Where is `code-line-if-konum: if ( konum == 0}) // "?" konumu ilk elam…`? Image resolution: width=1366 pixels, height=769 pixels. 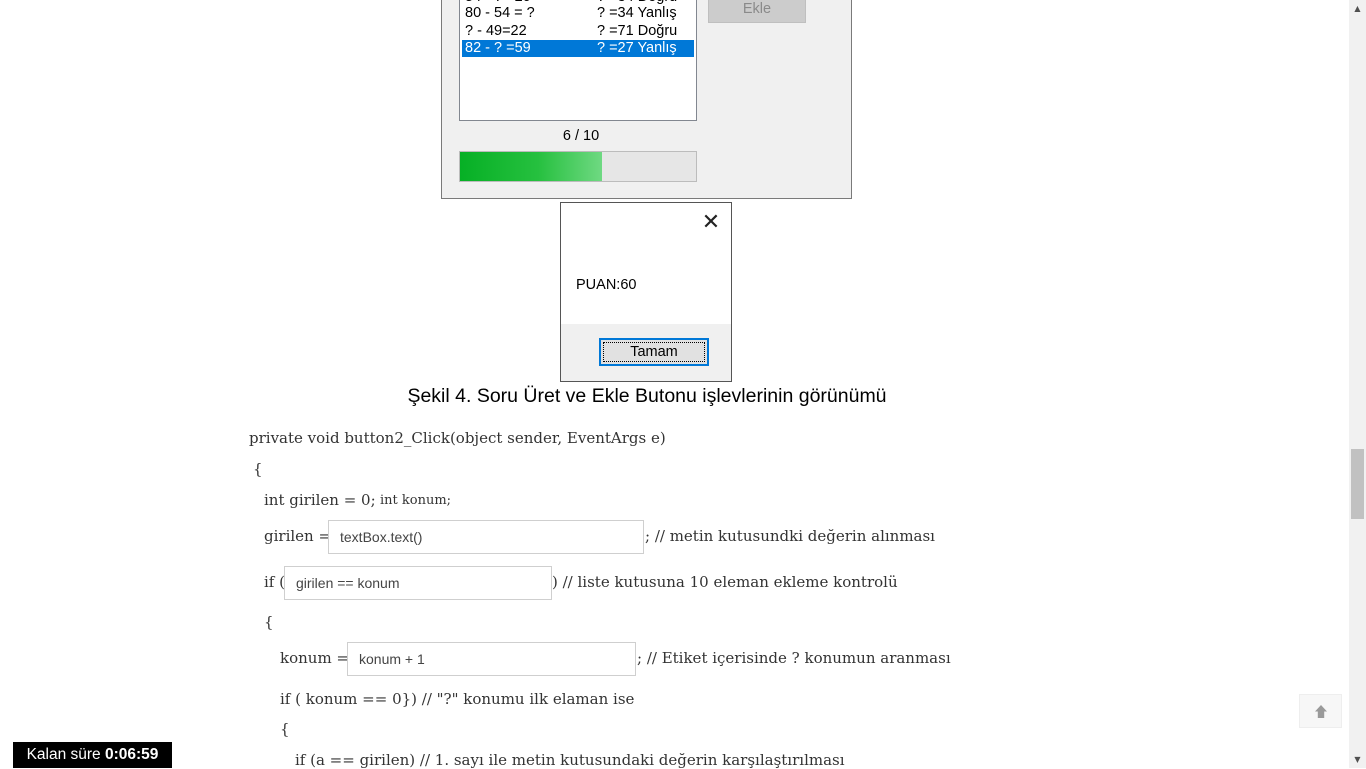 code-line-if-konum: if ( konum == 0}) // "?" konumu ilk elam… is located at coordinates (457, 699).